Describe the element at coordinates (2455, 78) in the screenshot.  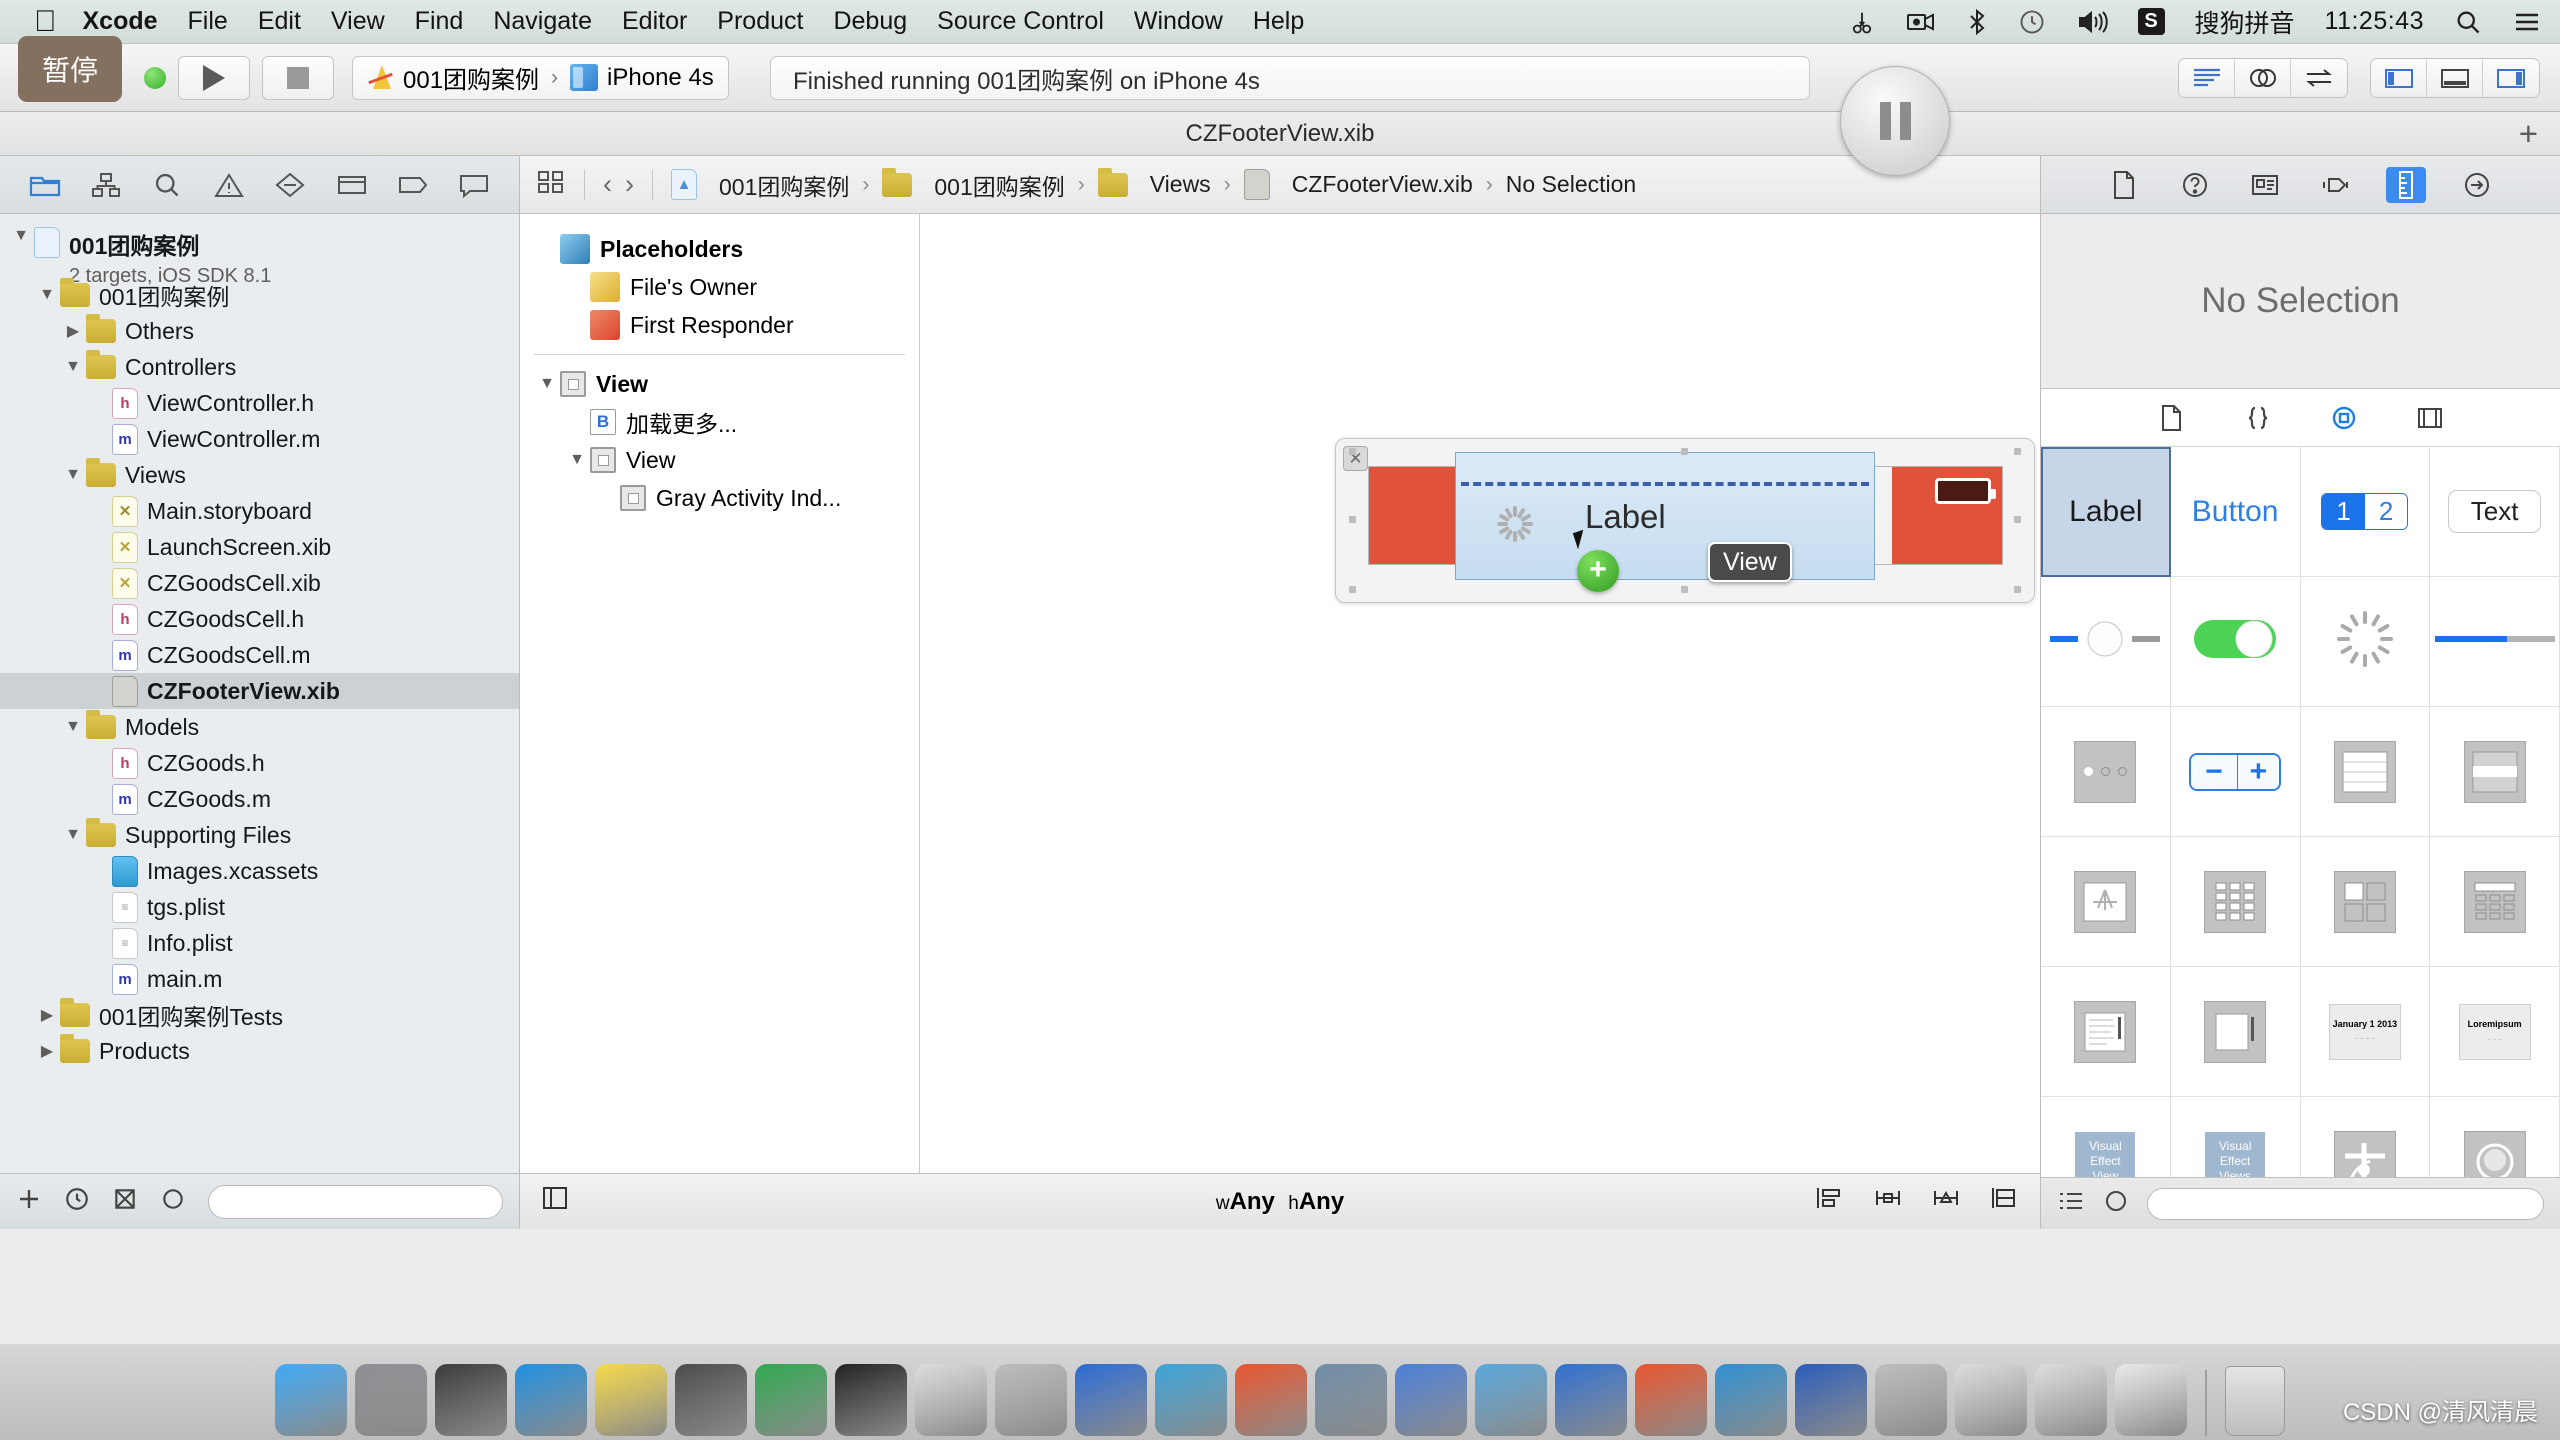
I see `debug-area-toggle-button` at that location.